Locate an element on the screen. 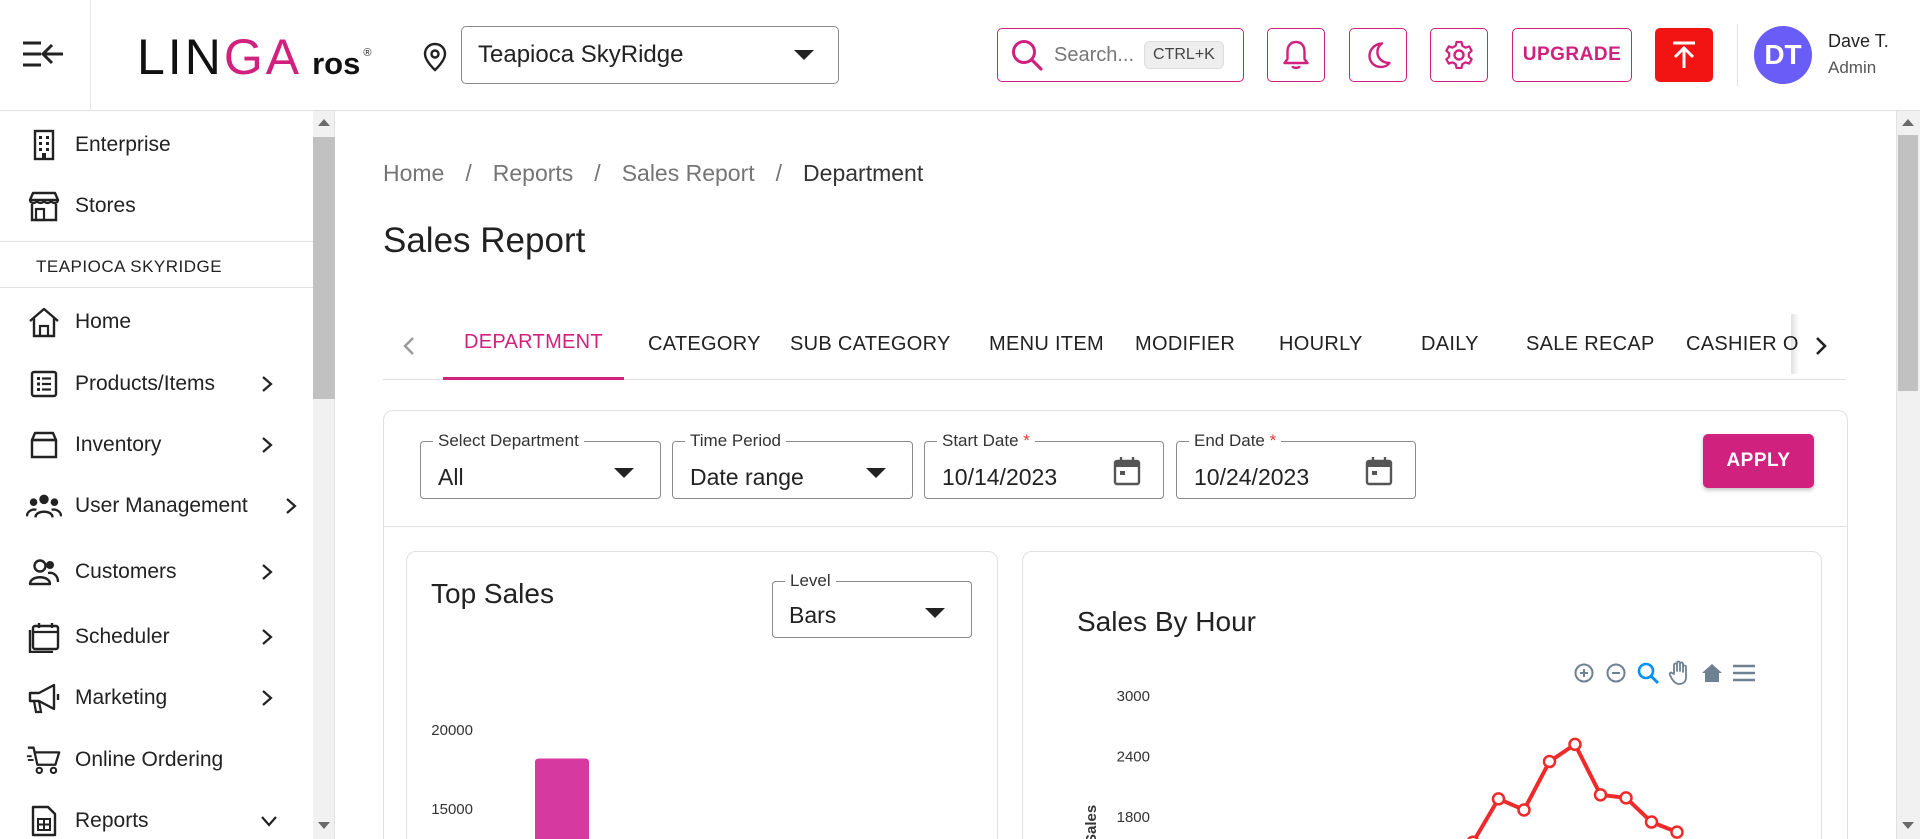 The height and width of the screenshot is (839, 1920). breadcrumb-current: Department is located at coordinates (863, 173).